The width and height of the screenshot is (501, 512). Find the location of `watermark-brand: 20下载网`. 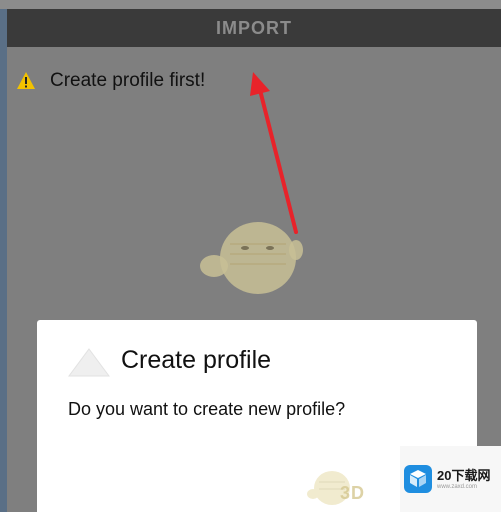

watermark-brand: 20下载网 is located at coordinates (464, 475).